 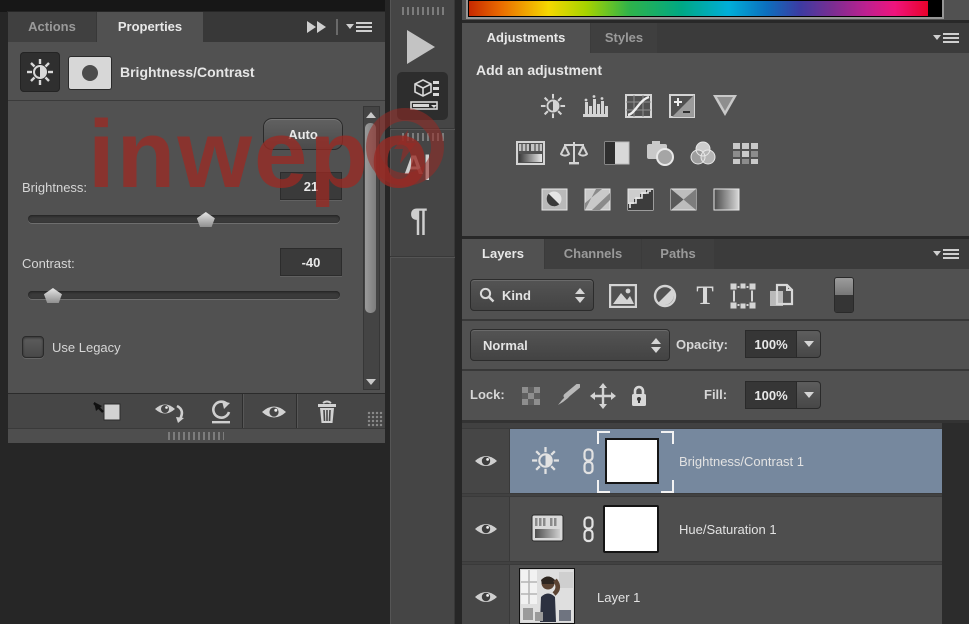 I want to click on adjustment-color-balance-icon, so click(x=573, y=152).